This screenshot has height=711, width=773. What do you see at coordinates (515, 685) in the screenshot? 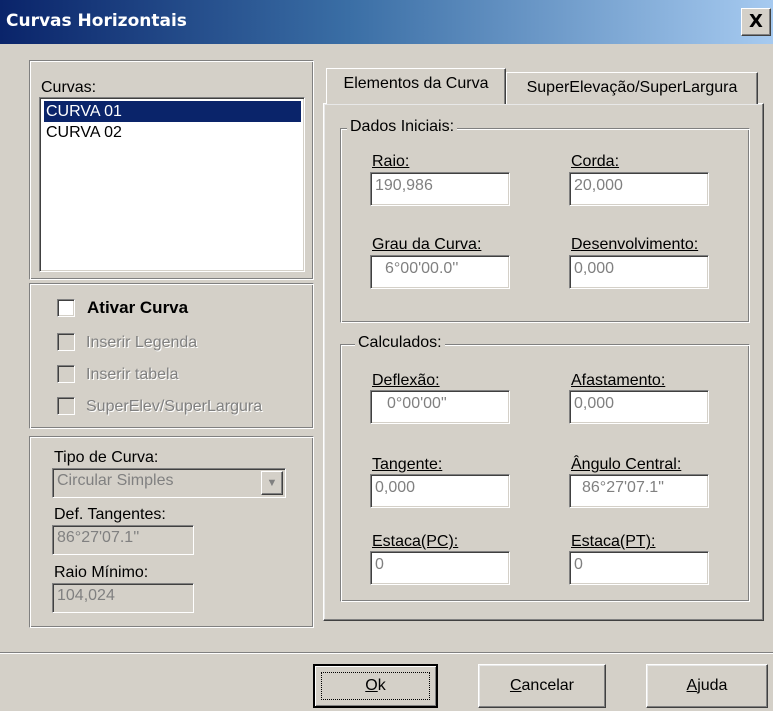
I see `cancelar-accel: C` at bounding box center [515, 685].